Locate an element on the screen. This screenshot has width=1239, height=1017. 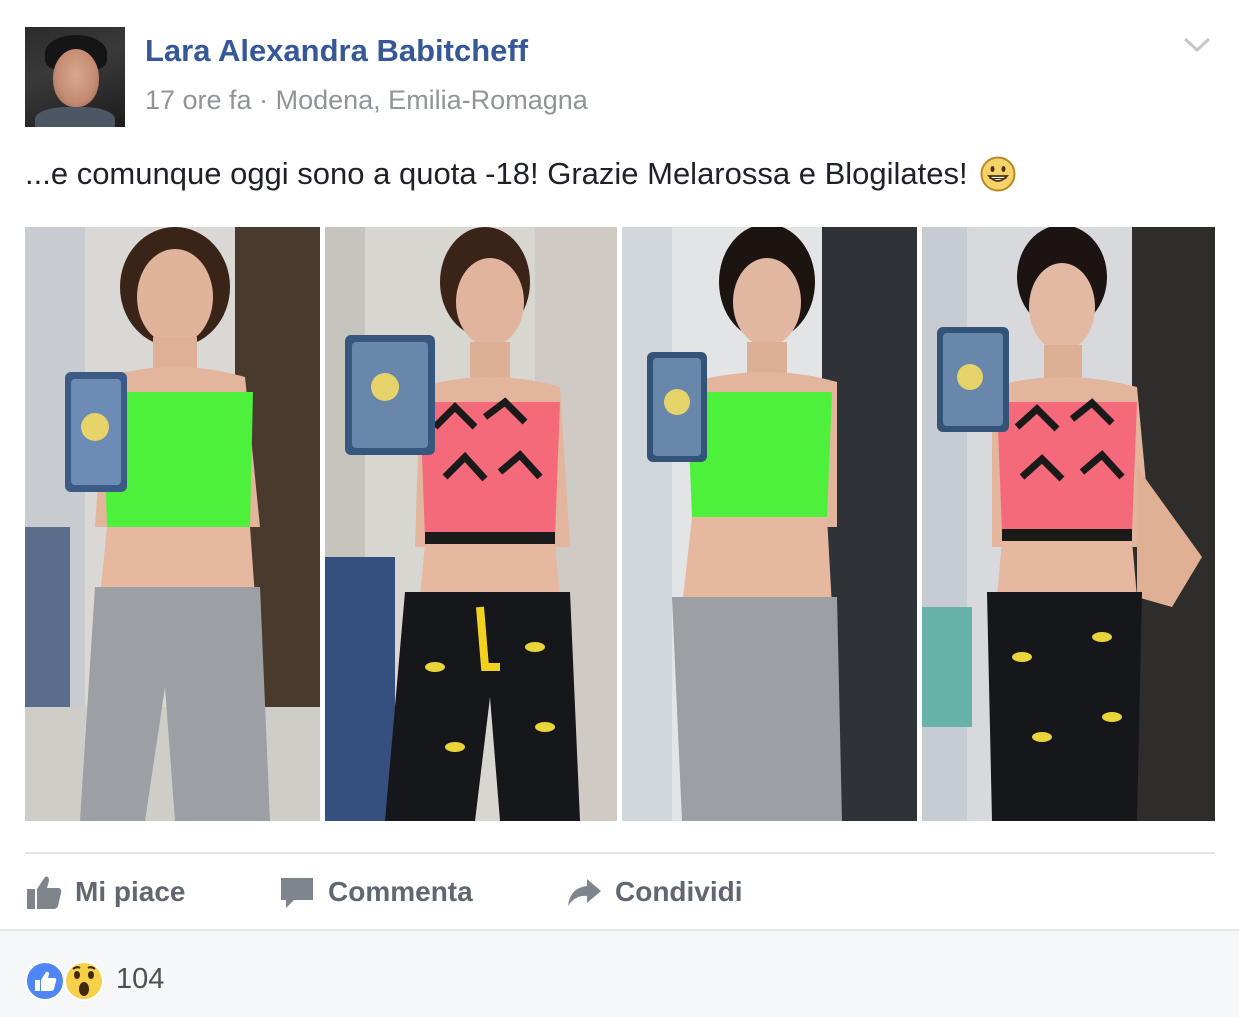
chevron-down-icon is located at coordinates (1197, 45).